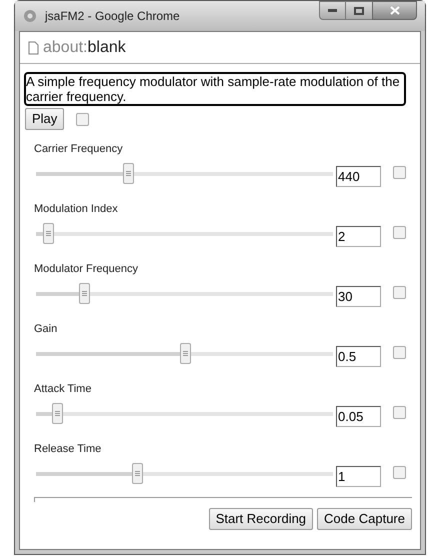  I want to click on close-icon, so click(395, 10).